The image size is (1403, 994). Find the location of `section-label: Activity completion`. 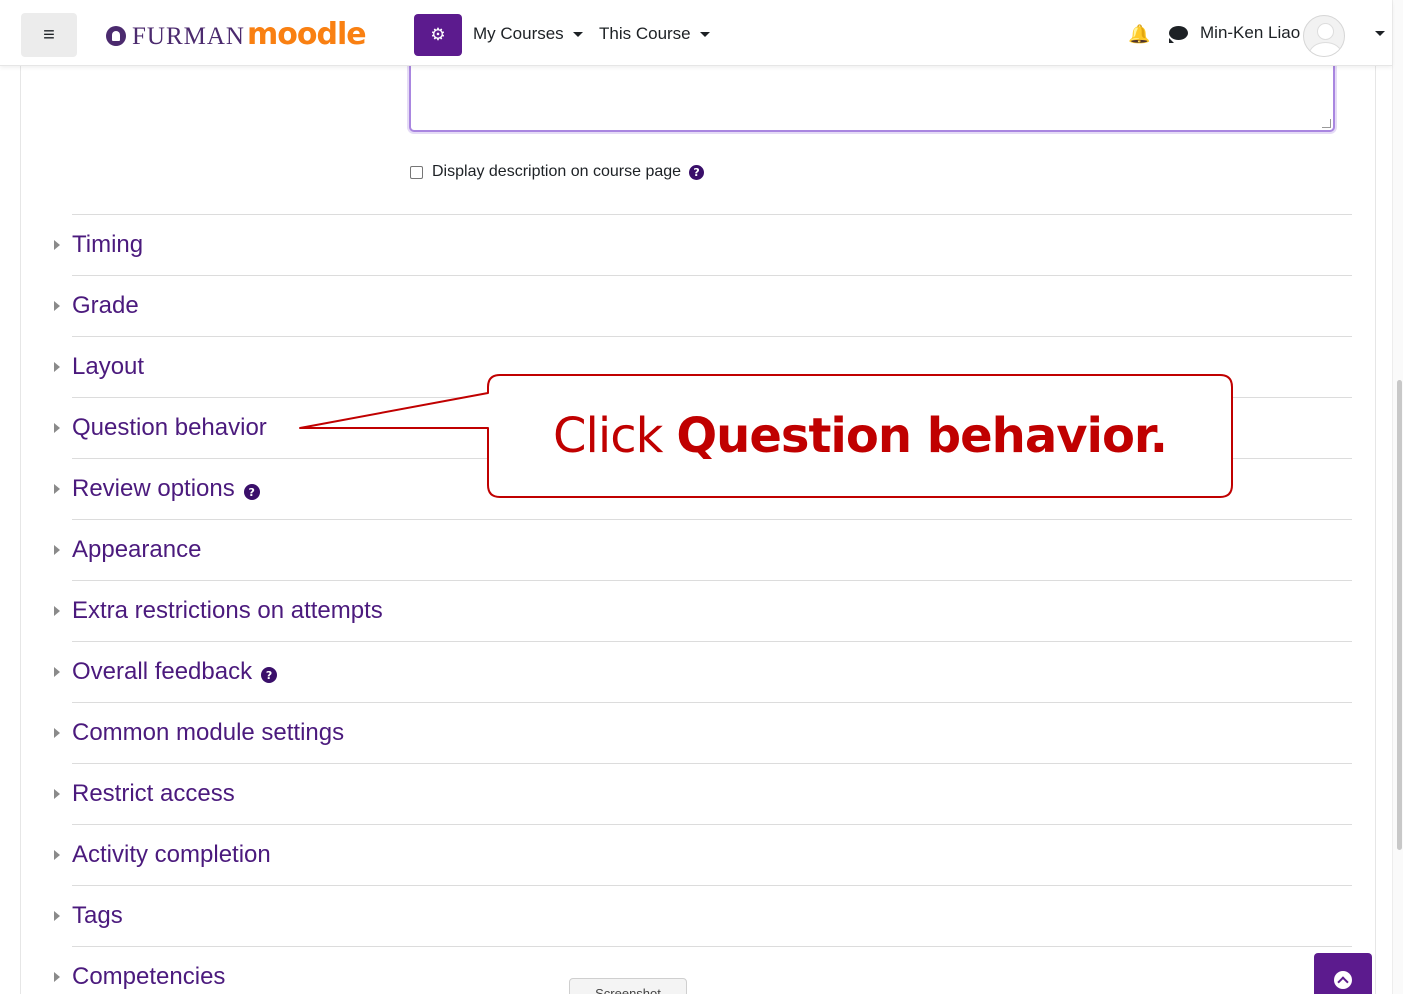

section-label: Activity completion is located at coordinates (171, 855).